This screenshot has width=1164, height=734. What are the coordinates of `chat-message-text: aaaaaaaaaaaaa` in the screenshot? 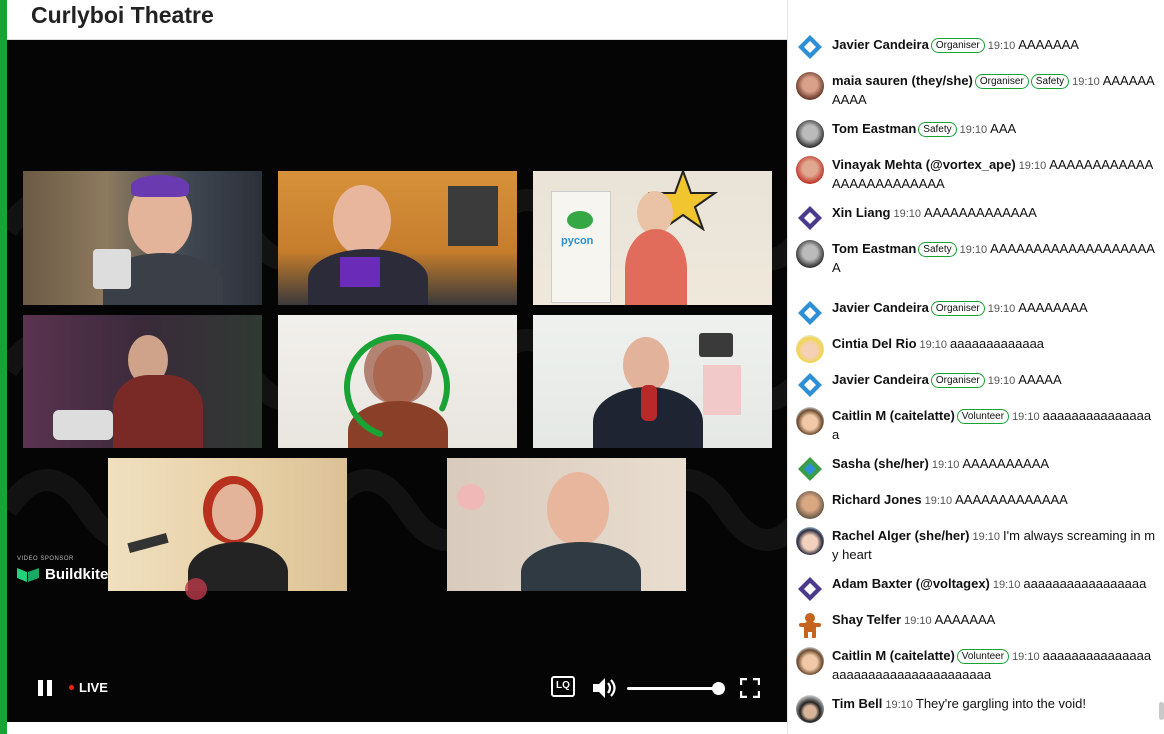 It's located at (997, 343).